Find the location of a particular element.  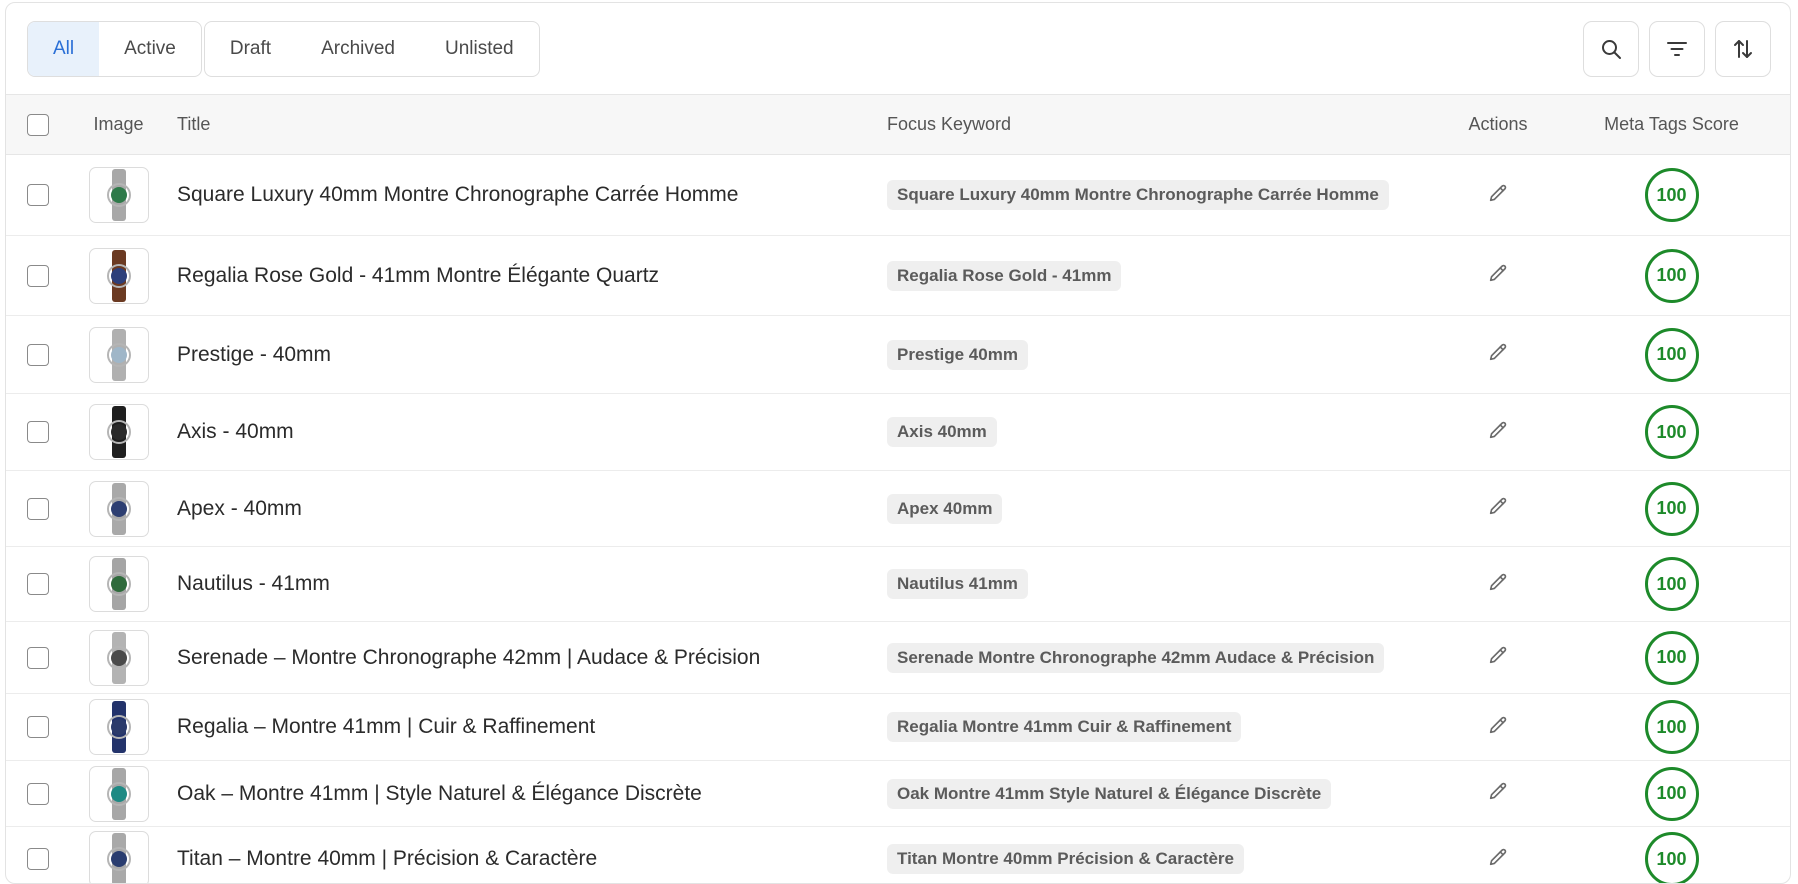

tab-archived: Archived is located at coordinates (358, 49).